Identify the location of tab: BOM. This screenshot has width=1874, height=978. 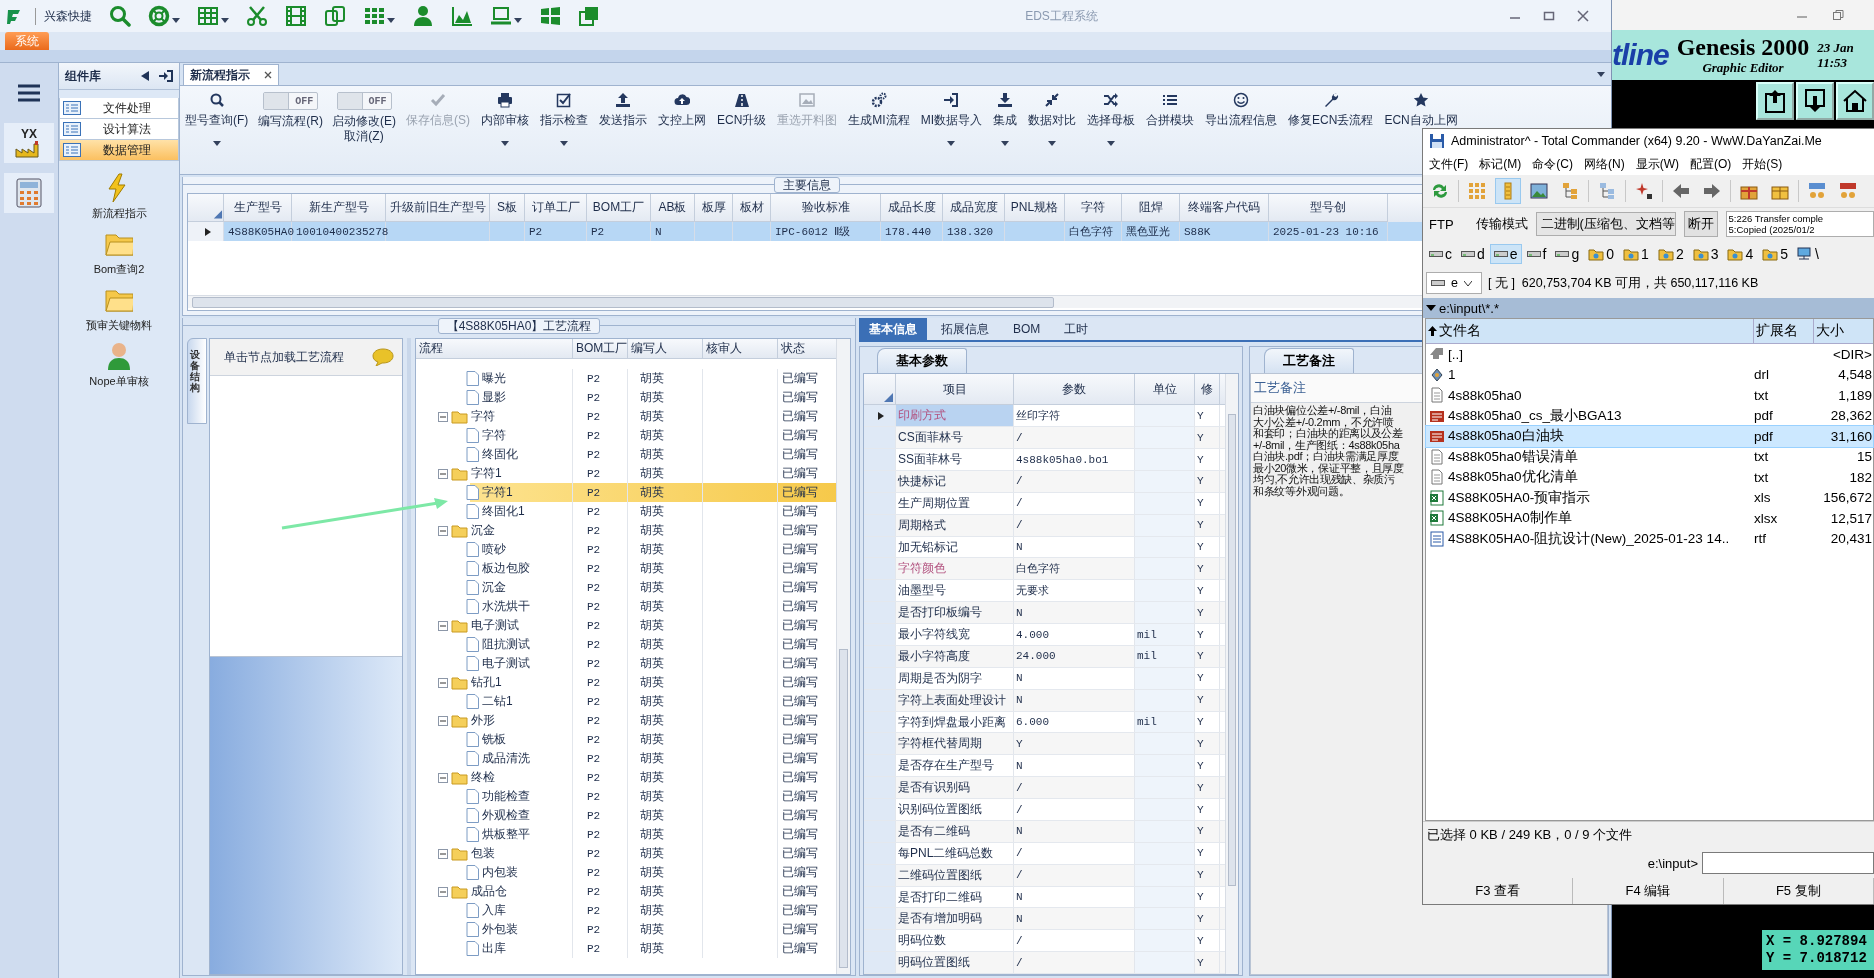
(1027, 329).